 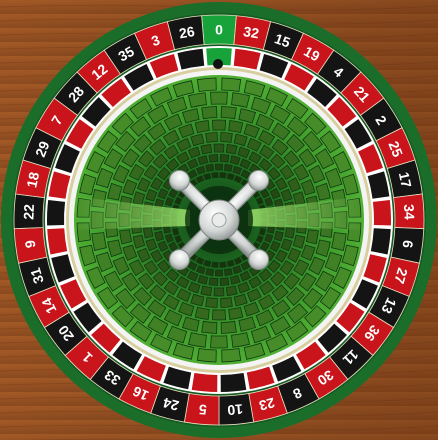 I want to click on slot-number-label: 34, so click(x=409, y=212).